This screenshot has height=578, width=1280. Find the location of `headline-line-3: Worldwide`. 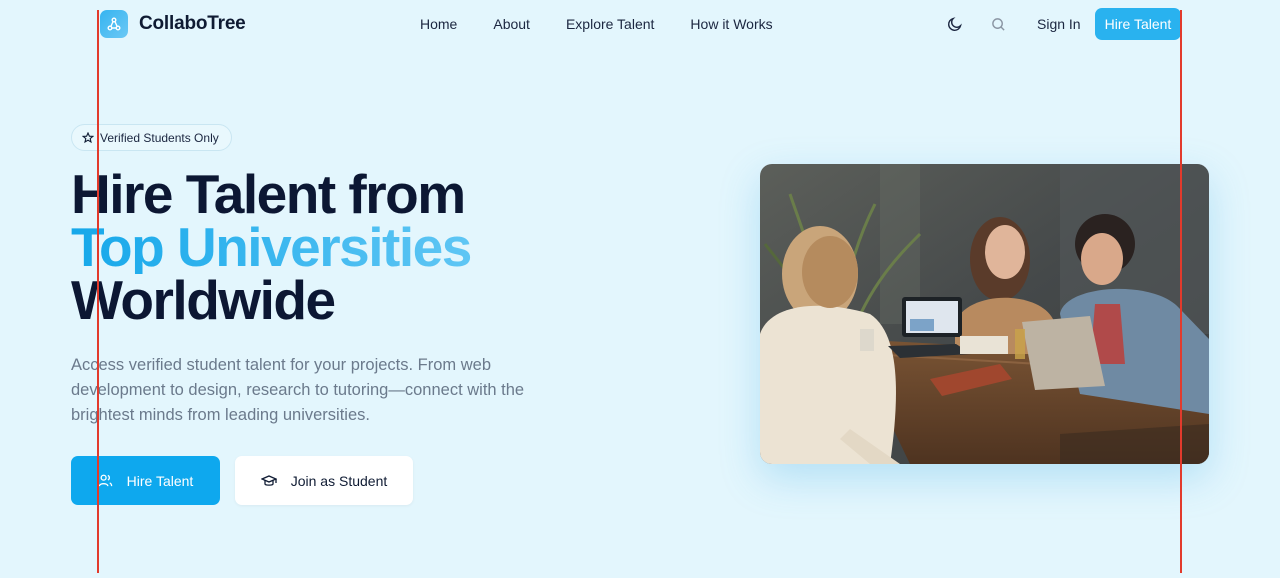

headline-line-3: Worldwide is located at coordinates (203, 300).